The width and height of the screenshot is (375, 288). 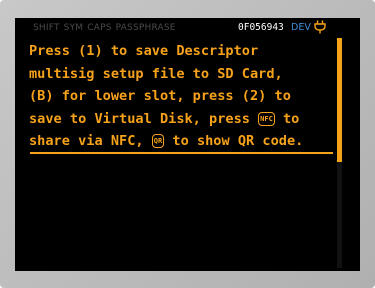 I want to click on mode-passphrase: PASSPHRASE, so click(x=145, y=28).